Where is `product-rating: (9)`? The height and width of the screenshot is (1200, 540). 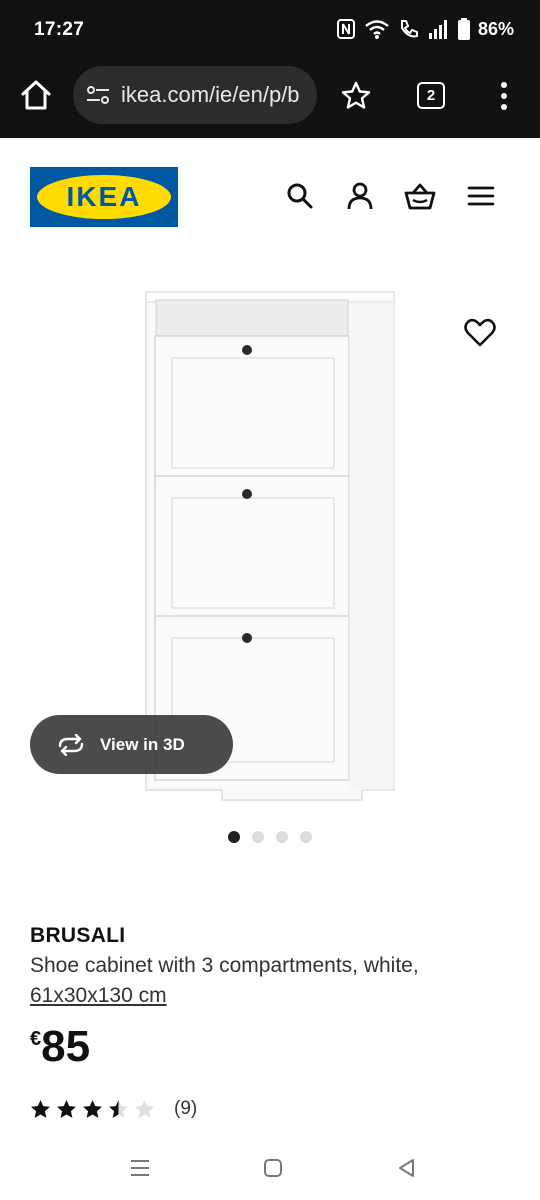 product-rating: (9) is located at coordinates (113, 1109).